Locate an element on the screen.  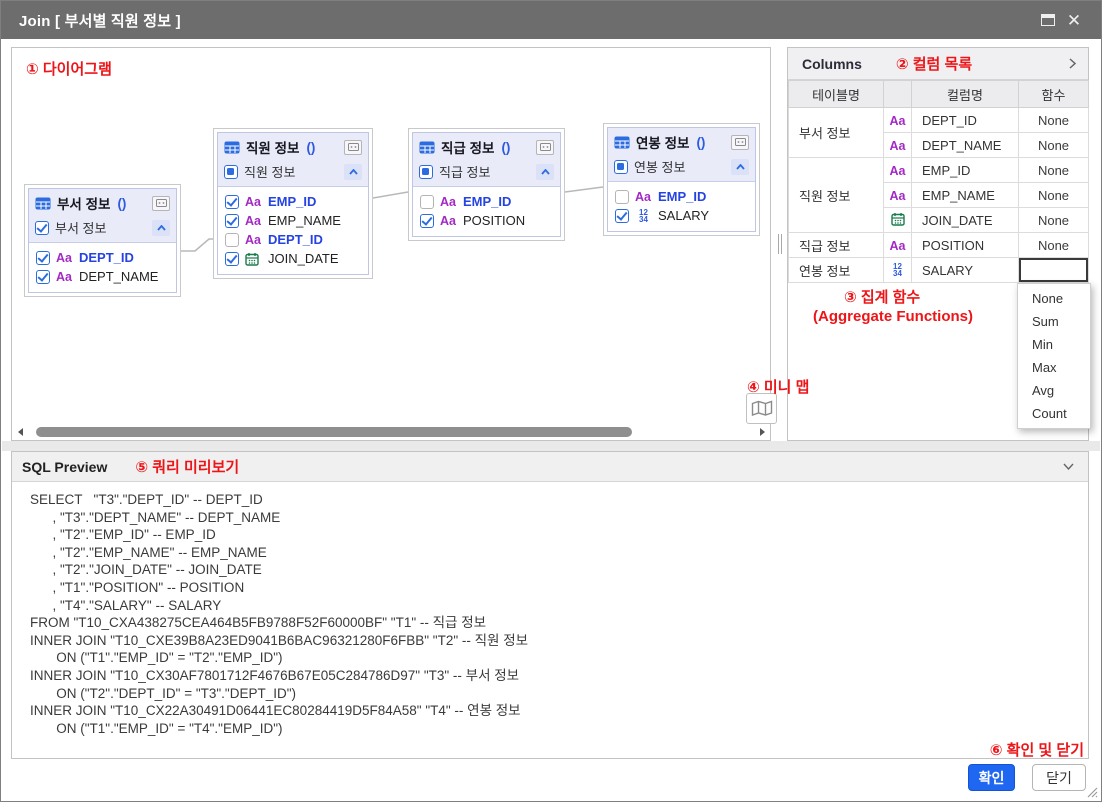
dropdown-option-max: Max is located at coordinates (1054, 367).